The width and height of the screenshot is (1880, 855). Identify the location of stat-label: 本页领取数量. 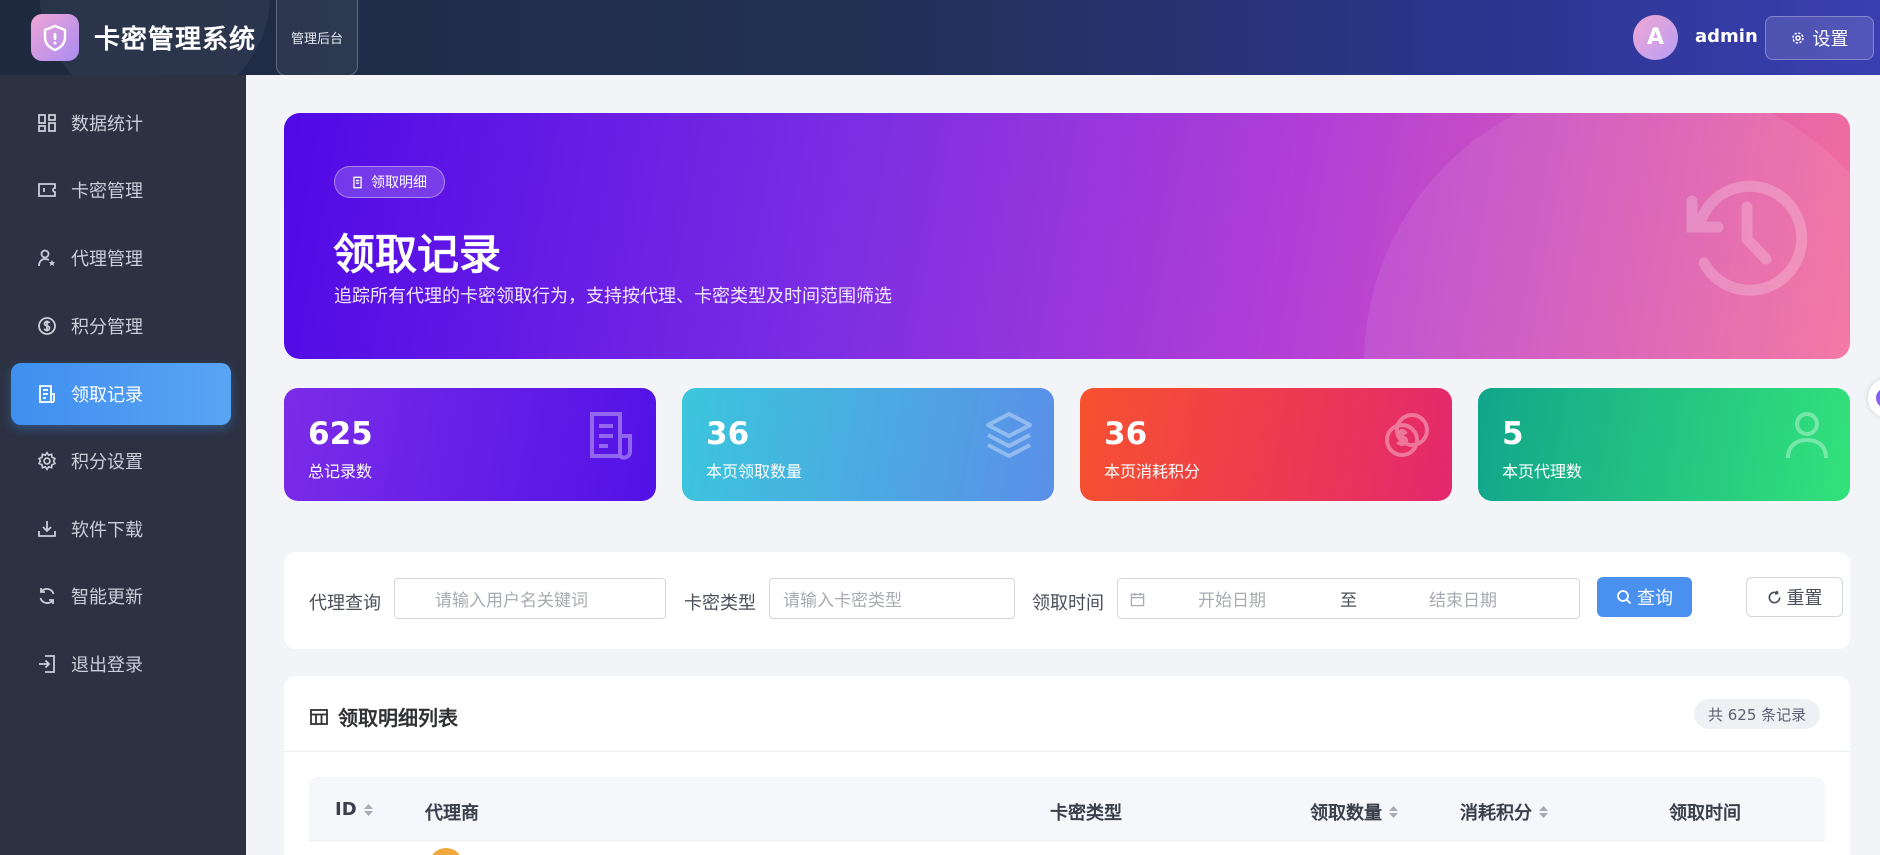
(754, 471).